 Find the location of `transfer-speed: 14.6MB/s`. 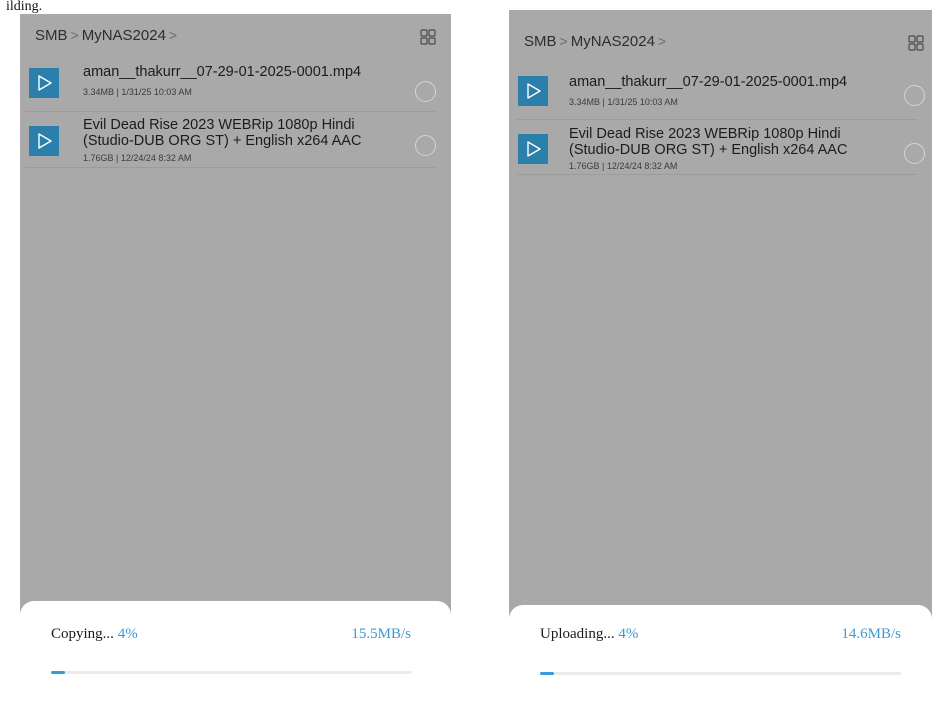

transfer-speed: 14.6MB/s is located at coordinates (871, 634).